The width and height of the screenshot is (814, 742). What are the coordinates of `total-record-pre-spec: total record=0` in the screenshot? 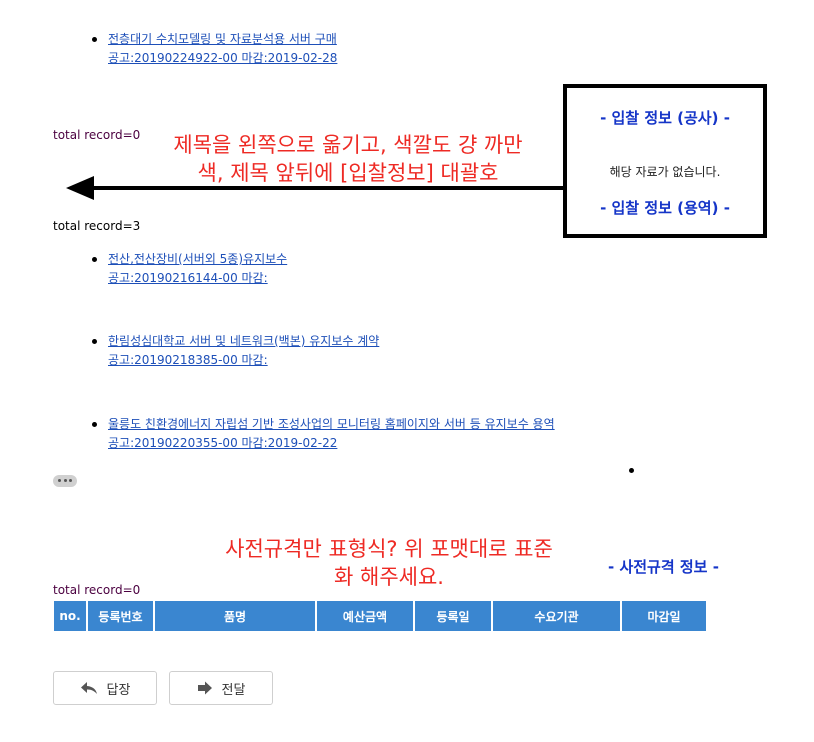 It's located at (97, 590).